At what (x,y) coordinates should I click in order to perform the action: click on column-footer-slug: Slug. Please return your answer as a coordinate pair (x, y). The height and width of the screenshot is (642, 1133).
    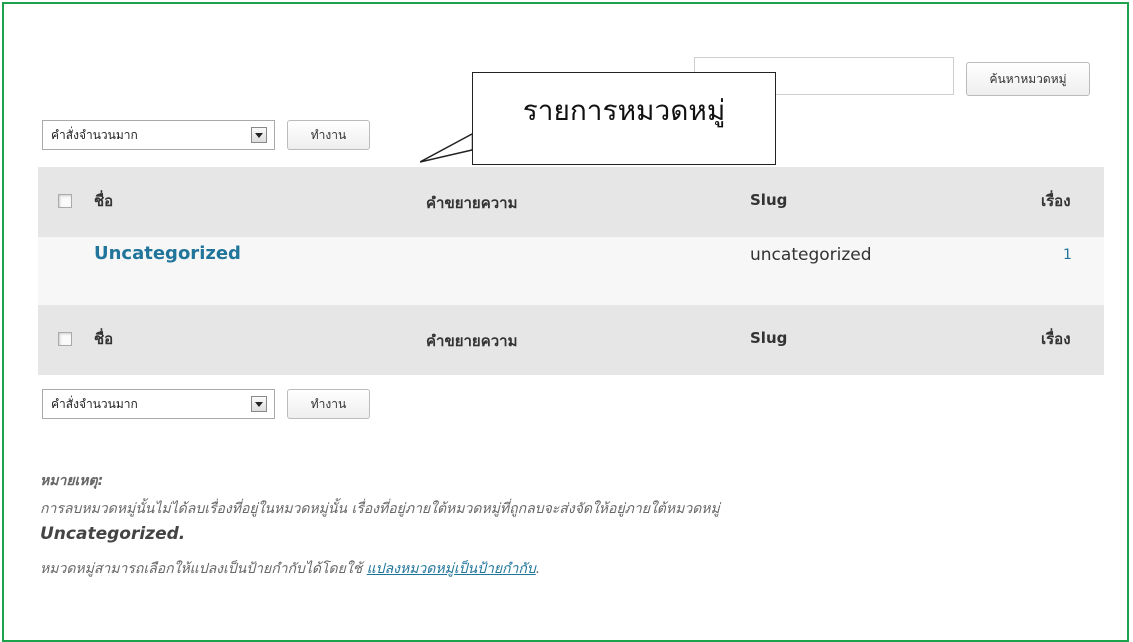
    Looking at the image, I should click on (768, 338).